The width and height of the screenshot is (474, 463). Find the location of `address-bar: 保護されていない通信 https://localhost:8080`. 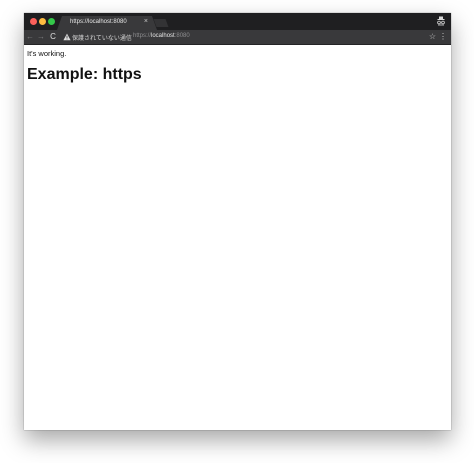

address-bar: 保護されていない通信 https://localhost:8080 is located at coordinates (241, 37).